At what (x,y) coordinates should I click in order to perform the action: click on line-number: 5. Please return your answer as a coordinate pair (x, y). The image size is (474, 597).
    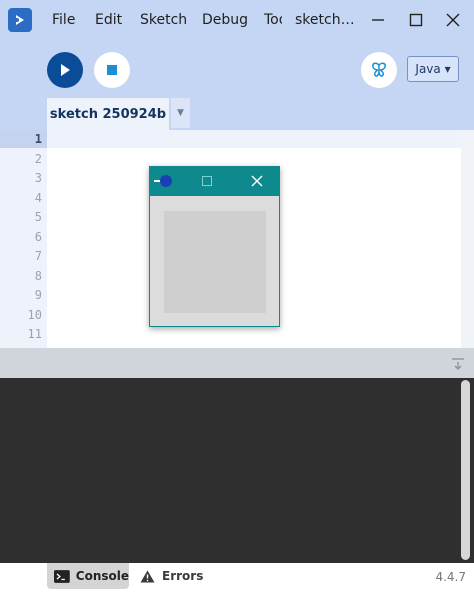
    Looking at the image, I should click on (38, 217).